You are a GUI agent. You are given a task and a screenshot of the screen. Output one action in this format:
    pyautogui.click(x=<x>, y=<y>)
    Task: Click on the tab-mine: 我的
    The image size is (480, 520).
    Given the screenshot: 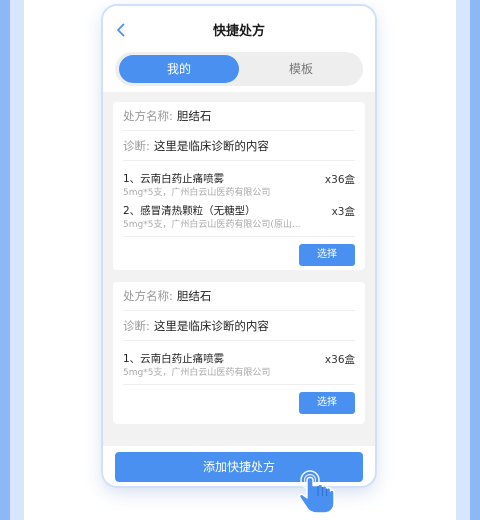 What is the action you would take?
    pyautogui.click(x=179, y=69)
    